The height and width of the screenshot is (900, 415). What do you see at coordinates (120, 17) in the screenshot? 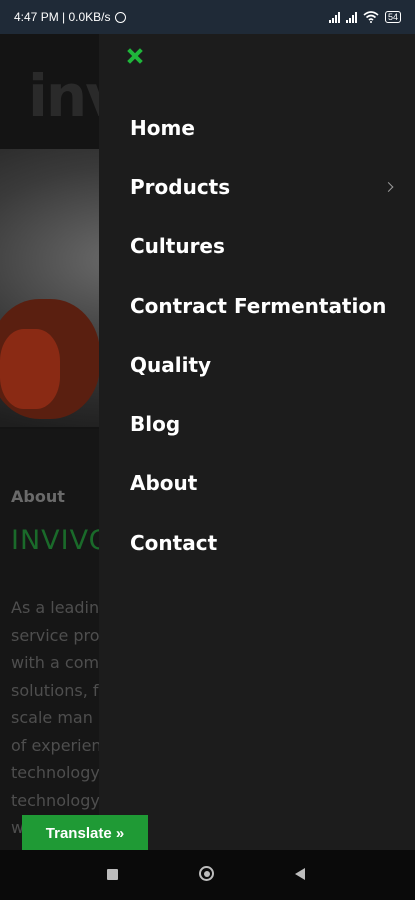
I see `alarm-icon` at bounding box center [120, 17].